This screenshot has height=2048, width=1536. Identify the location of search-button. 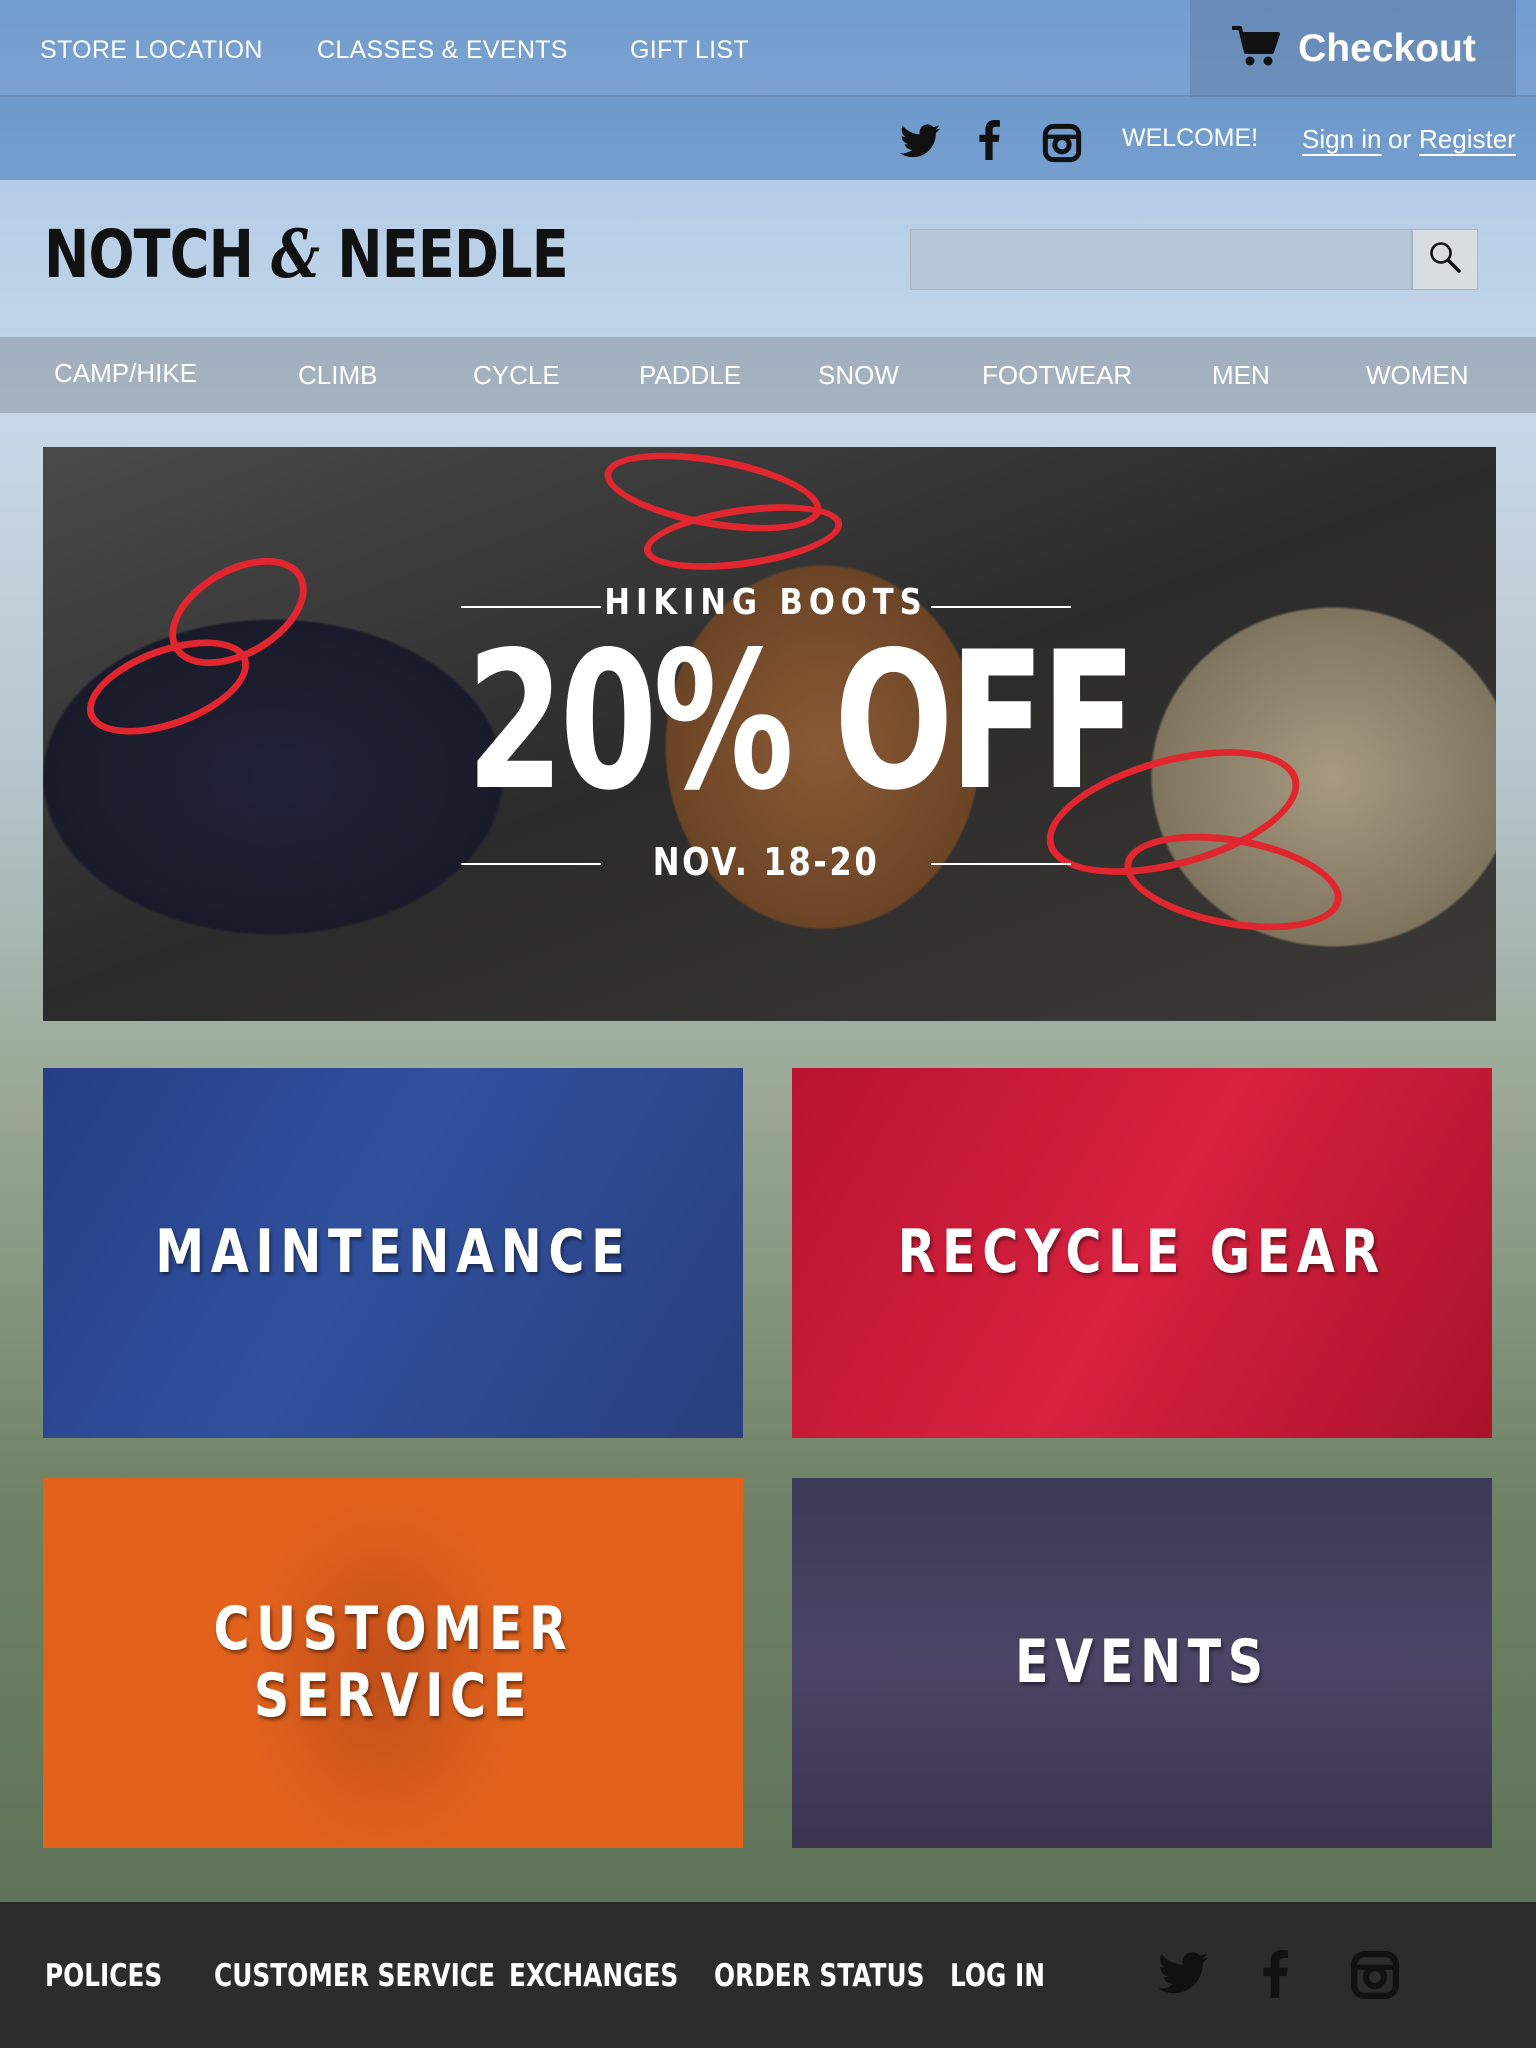
(1445, 259).